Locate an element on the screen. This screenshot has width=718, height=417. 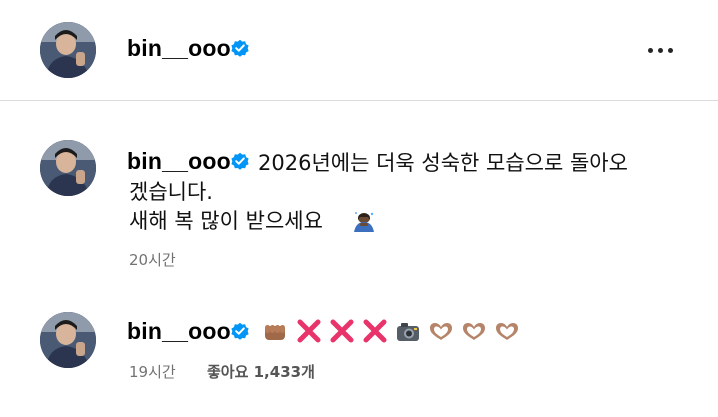
caption-text-line3: 새해 복 많이 받으세요 is located at coordinates (226, 221).